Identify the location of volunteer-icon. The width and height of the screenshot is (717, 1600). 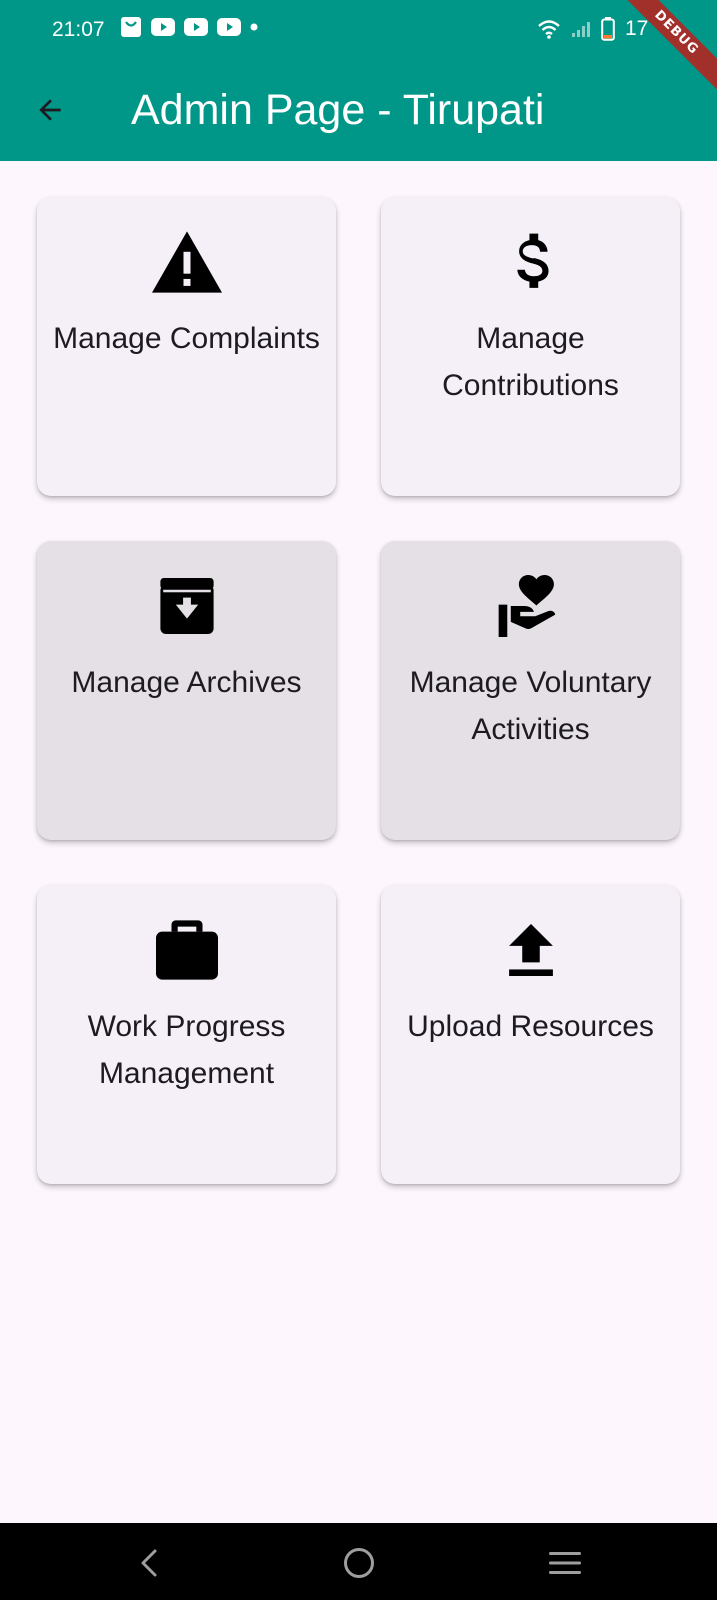
(526, 606).